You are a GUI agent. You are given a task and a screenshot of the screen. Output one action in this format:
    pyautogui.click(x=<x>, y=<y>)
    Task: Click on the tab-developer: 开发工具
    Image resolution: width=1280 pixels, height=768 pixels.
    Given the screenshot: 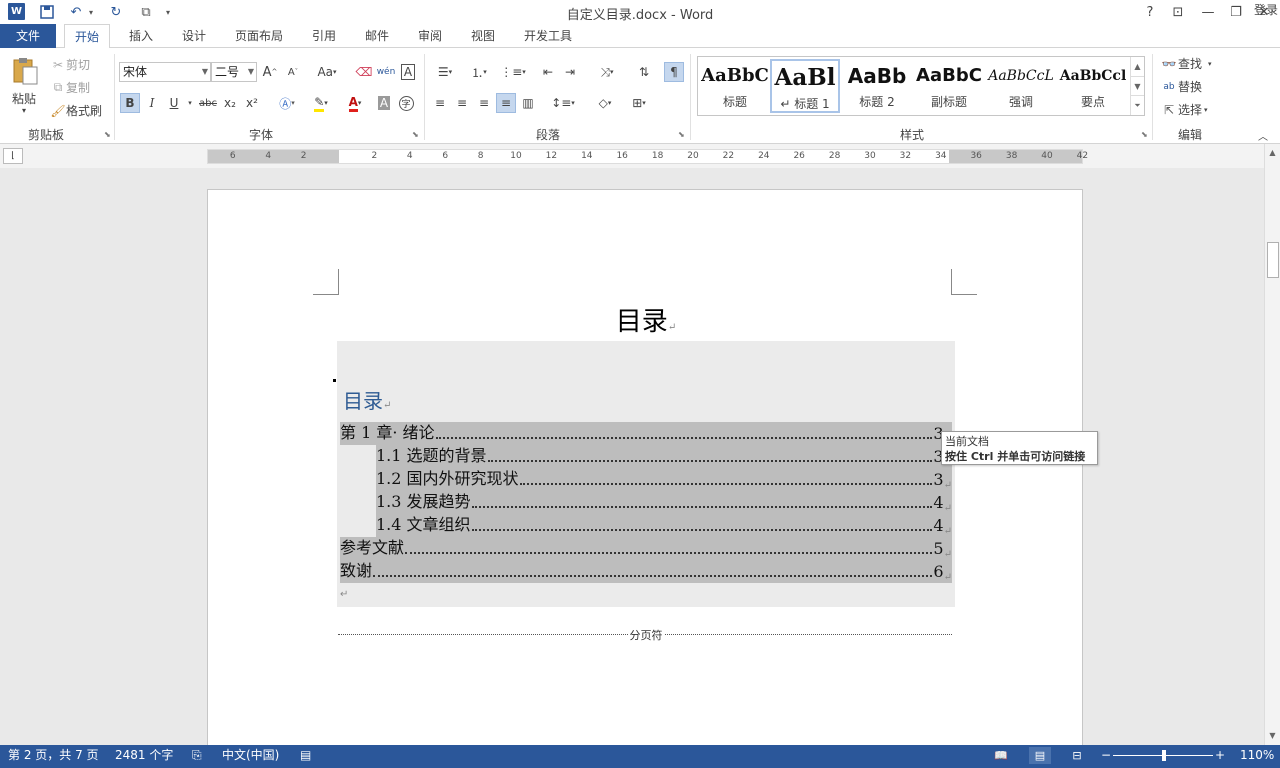 What is the action you would take?
    pyautogui.click(x=548, y=36)
    